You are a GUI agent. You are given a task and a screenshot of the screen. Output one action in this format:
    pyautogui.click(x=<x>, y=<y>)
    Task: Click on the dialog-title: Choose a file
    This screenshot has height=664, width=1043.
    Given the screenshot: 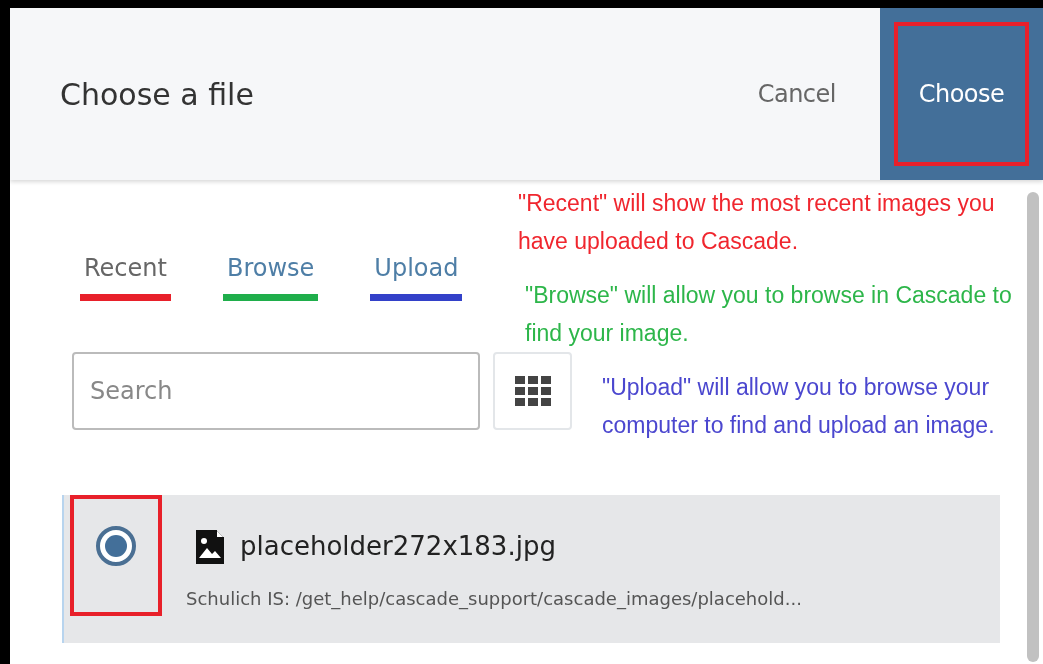 What is the action you would take?
    pyautogui.click(x=157, y=94)
    